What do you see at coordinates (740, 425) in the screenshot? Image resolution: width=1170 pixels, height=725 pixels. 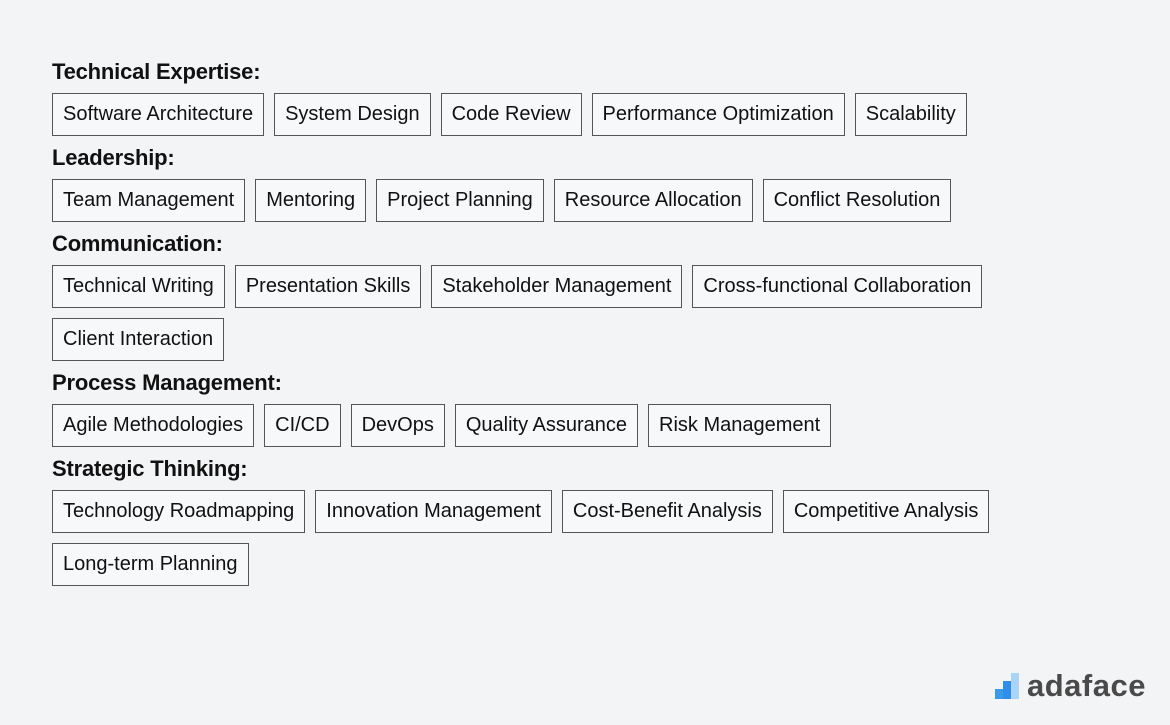 I see `skill-tag: Risk Management` at bounding box center [740, 425].